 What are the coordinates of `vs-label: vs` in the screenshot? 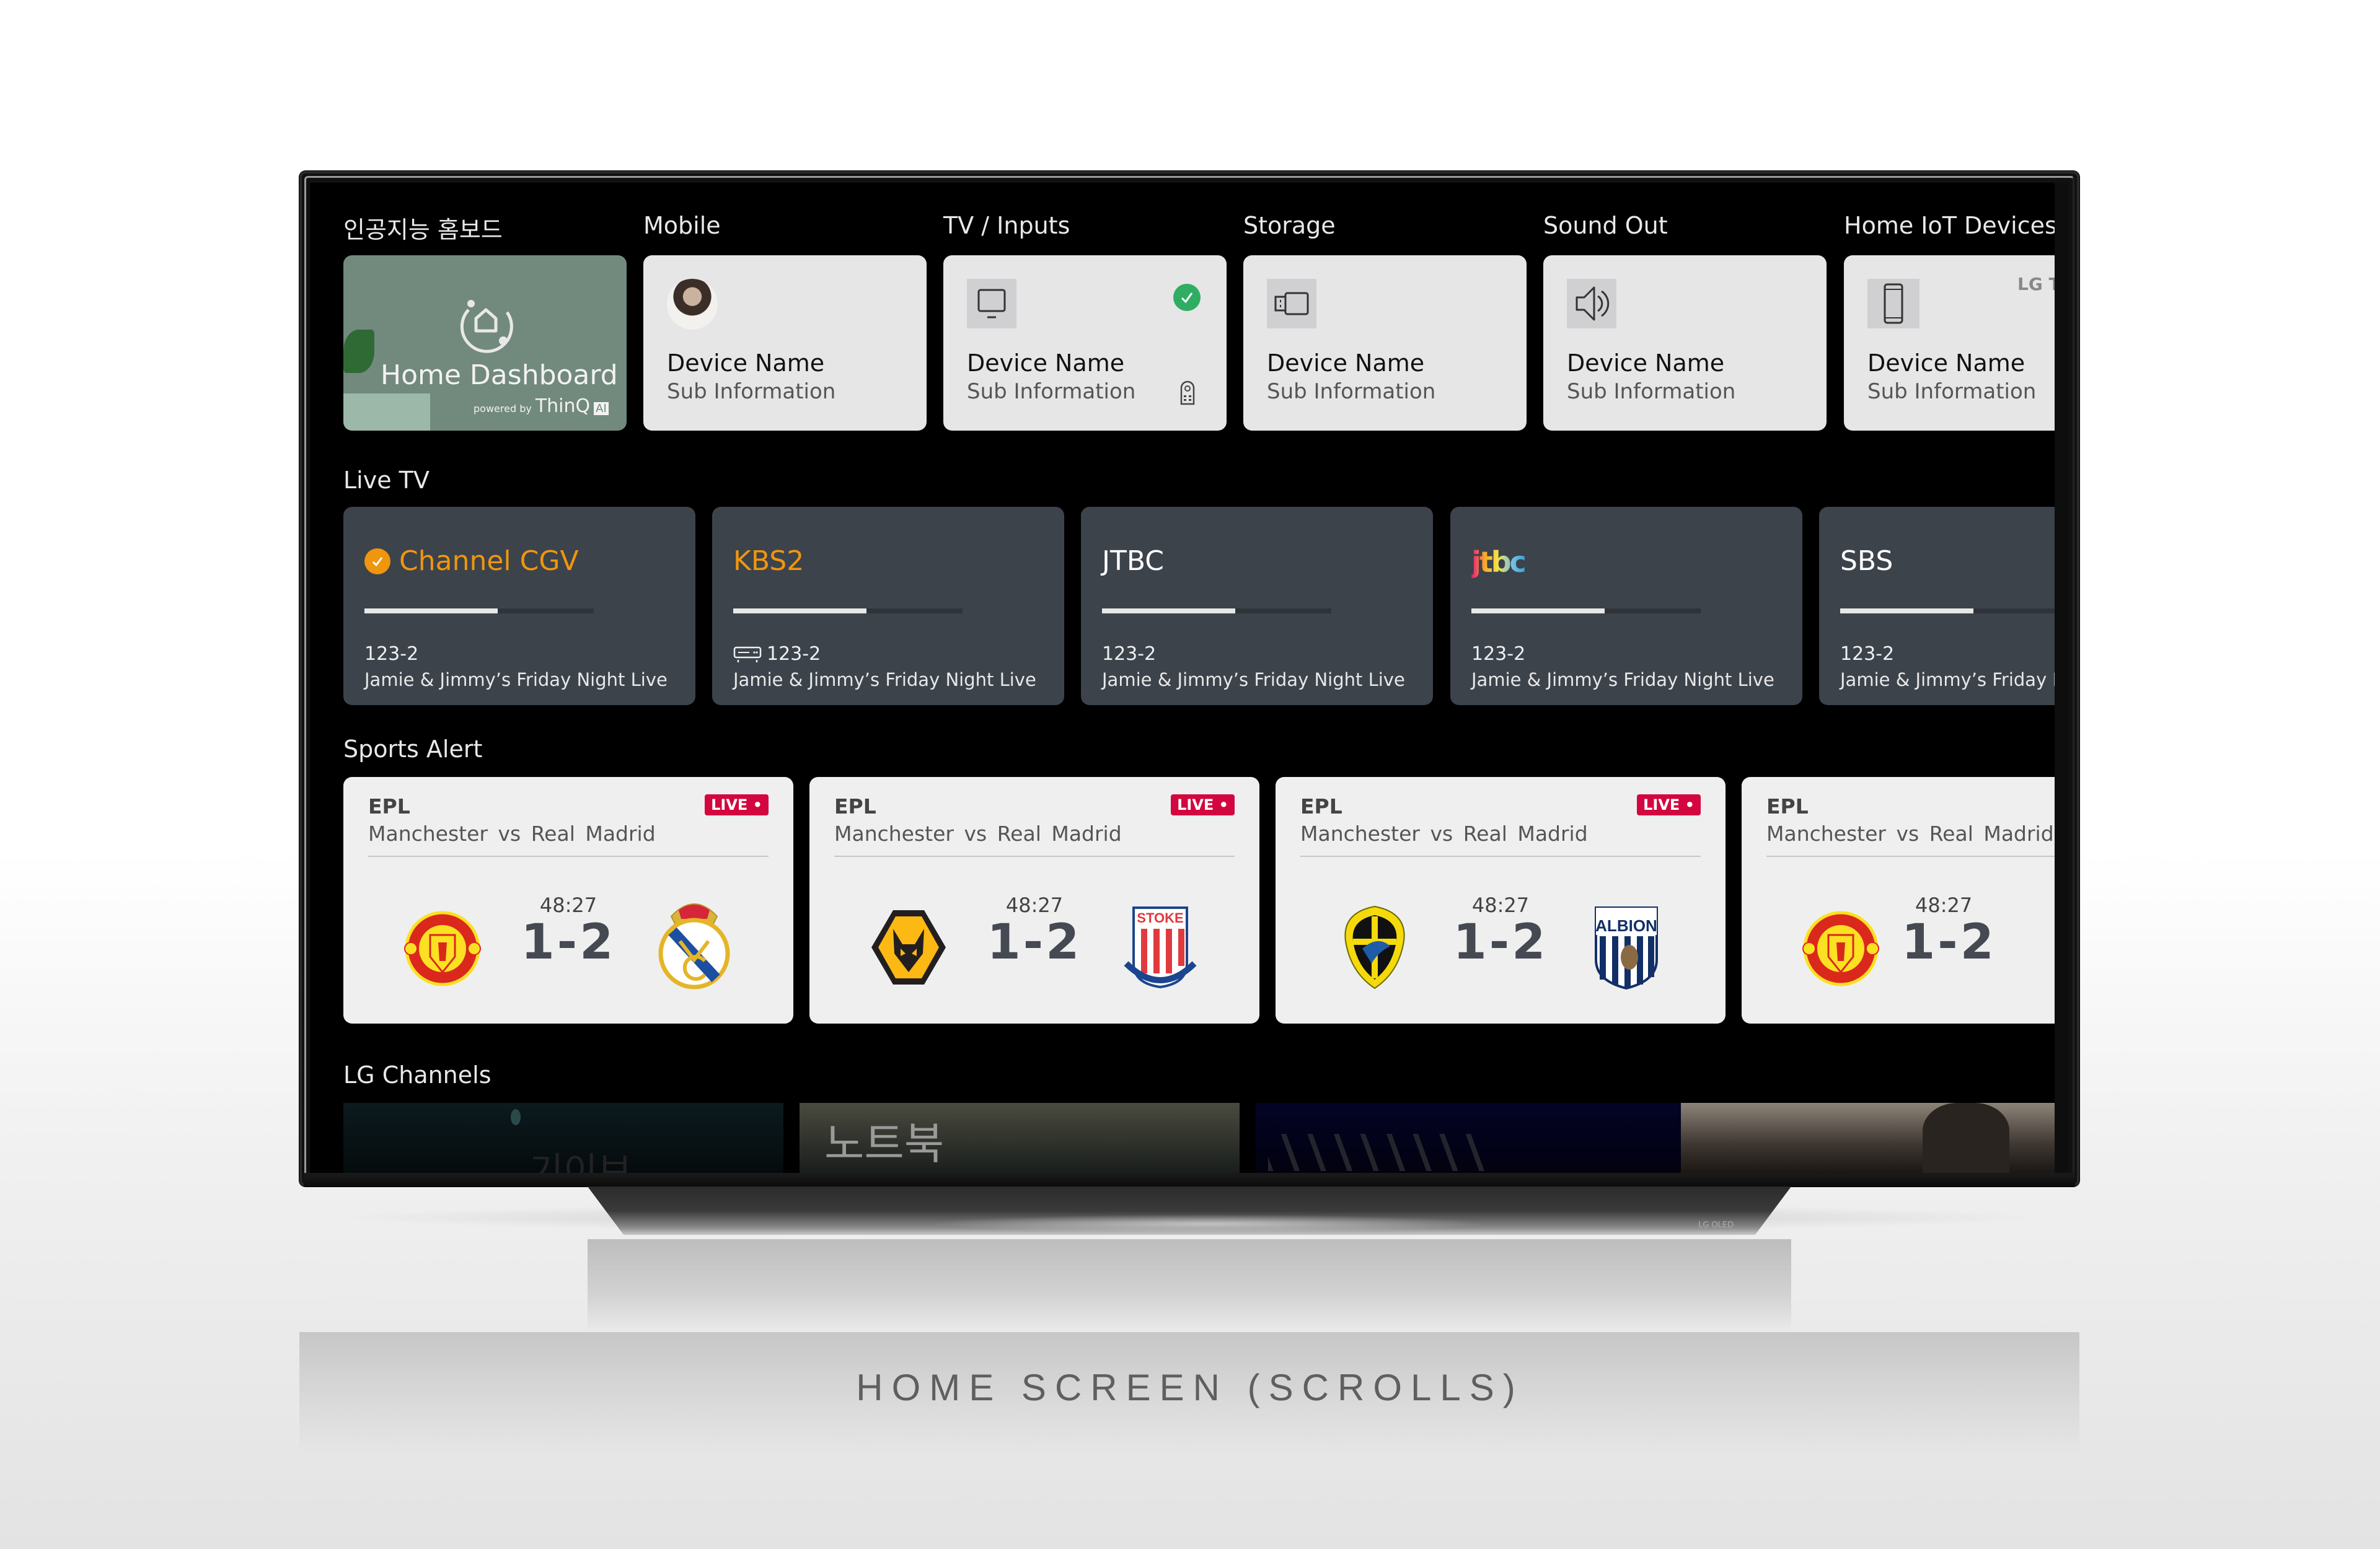 It's located at (509, 834).